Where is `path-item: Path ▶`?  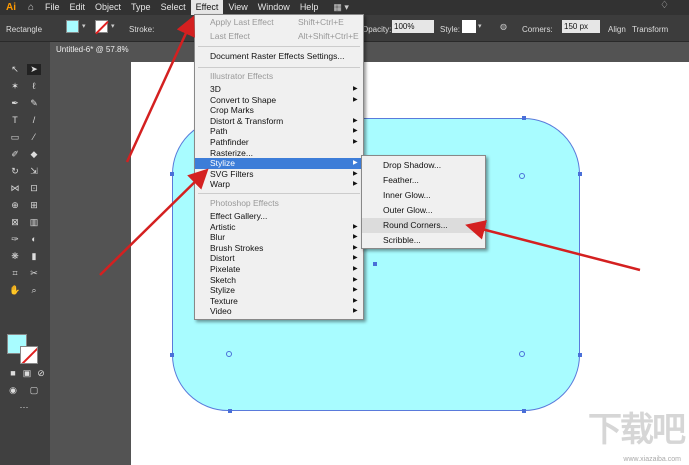 path-item: Path ▶ is located at coordinates (279, 131).